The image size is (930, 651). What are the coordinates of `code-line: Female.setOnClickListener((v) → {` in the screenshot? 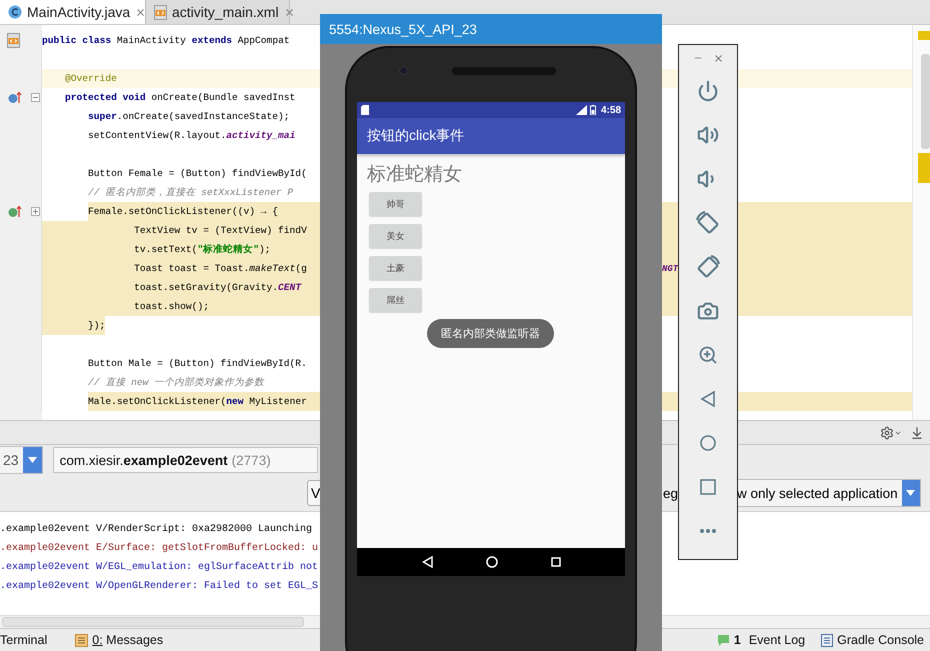 It's located at (183, 212).